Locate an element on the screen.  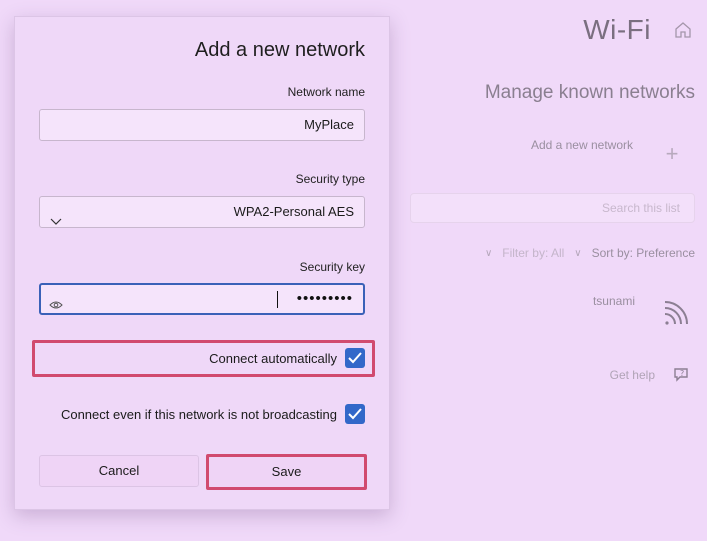
chevron-down-icon is located at coordinates (56, 216).